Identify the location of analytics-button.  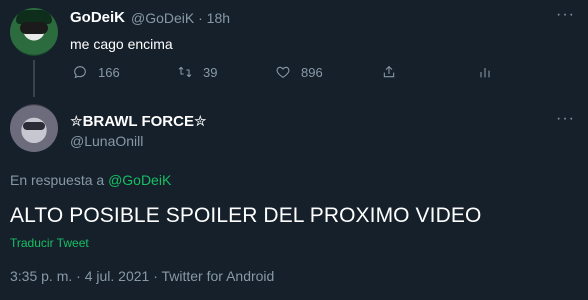
(485, 72).